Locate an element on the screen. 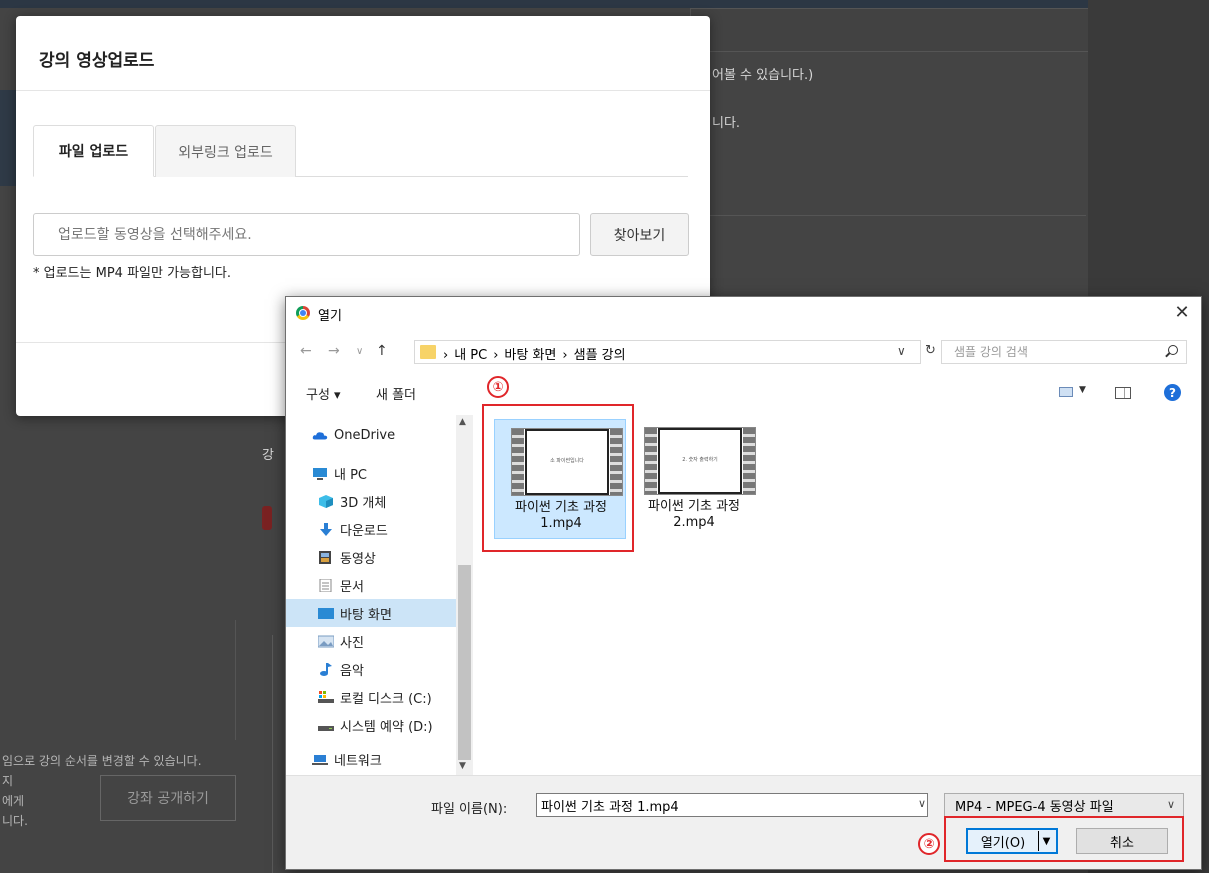 The height and width of the screenshot is (873, 1209). search-input is located at coordinates (1064, 352).